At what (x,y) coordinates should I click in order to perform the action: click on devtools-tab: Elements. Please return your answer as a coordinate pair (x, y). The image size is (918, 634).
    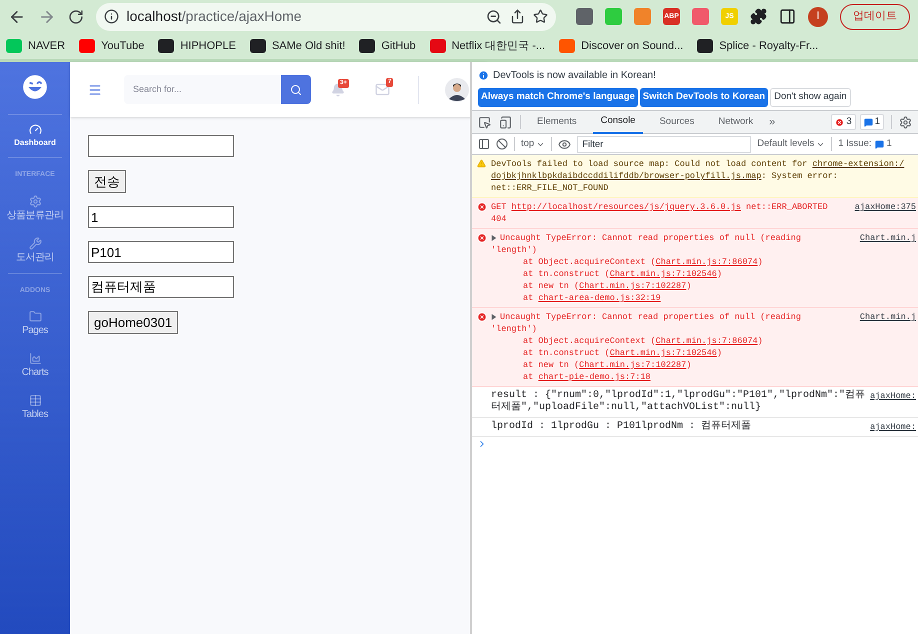
    Looking at the image, I should click on (557, 122).